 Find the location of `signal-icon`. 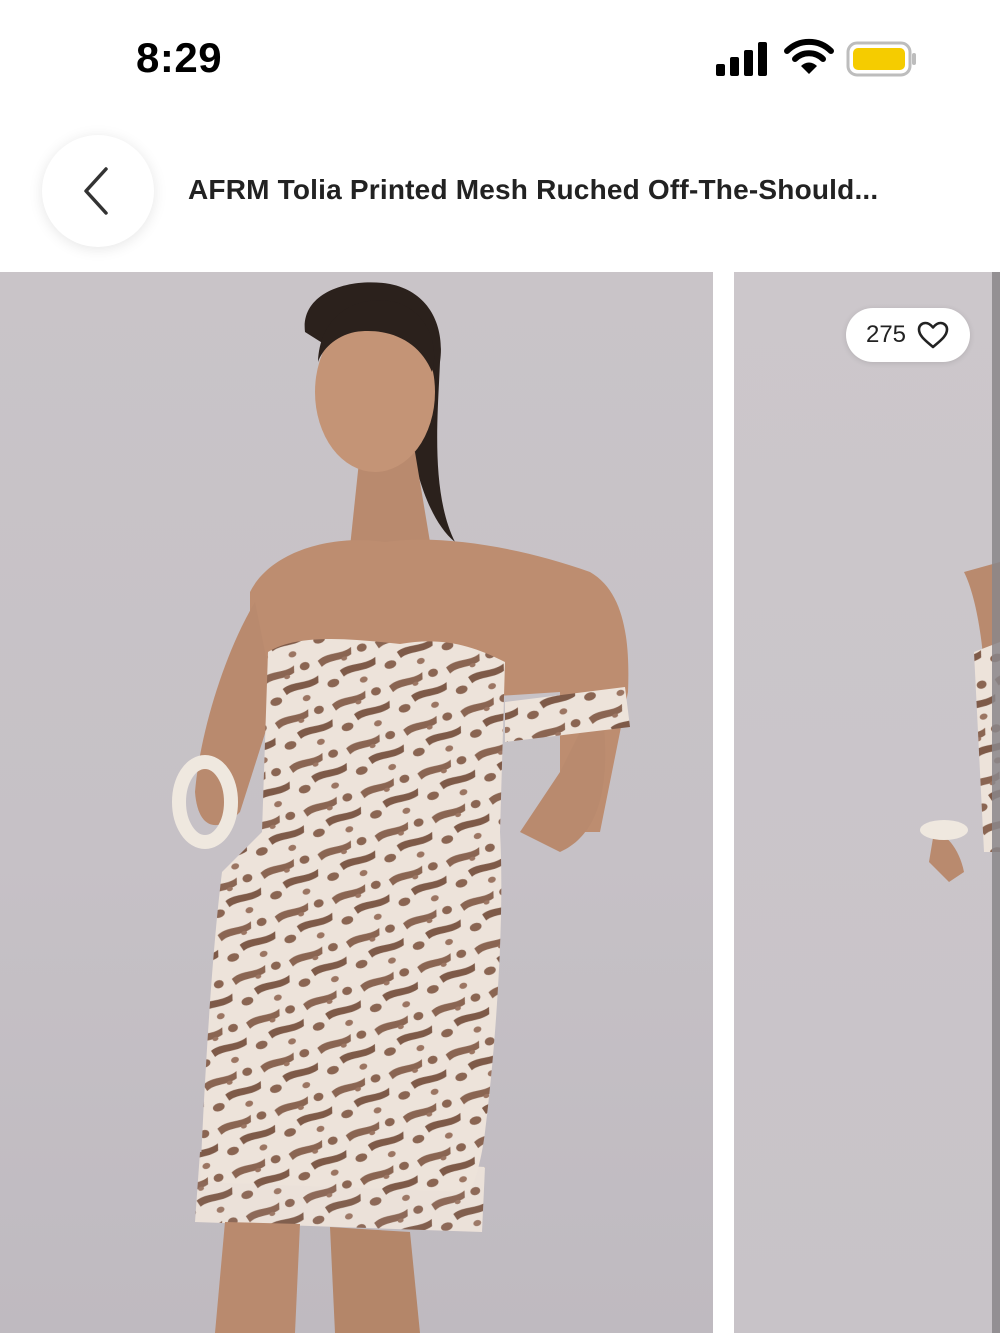

signal-icon is located at coordinates (741, 59).